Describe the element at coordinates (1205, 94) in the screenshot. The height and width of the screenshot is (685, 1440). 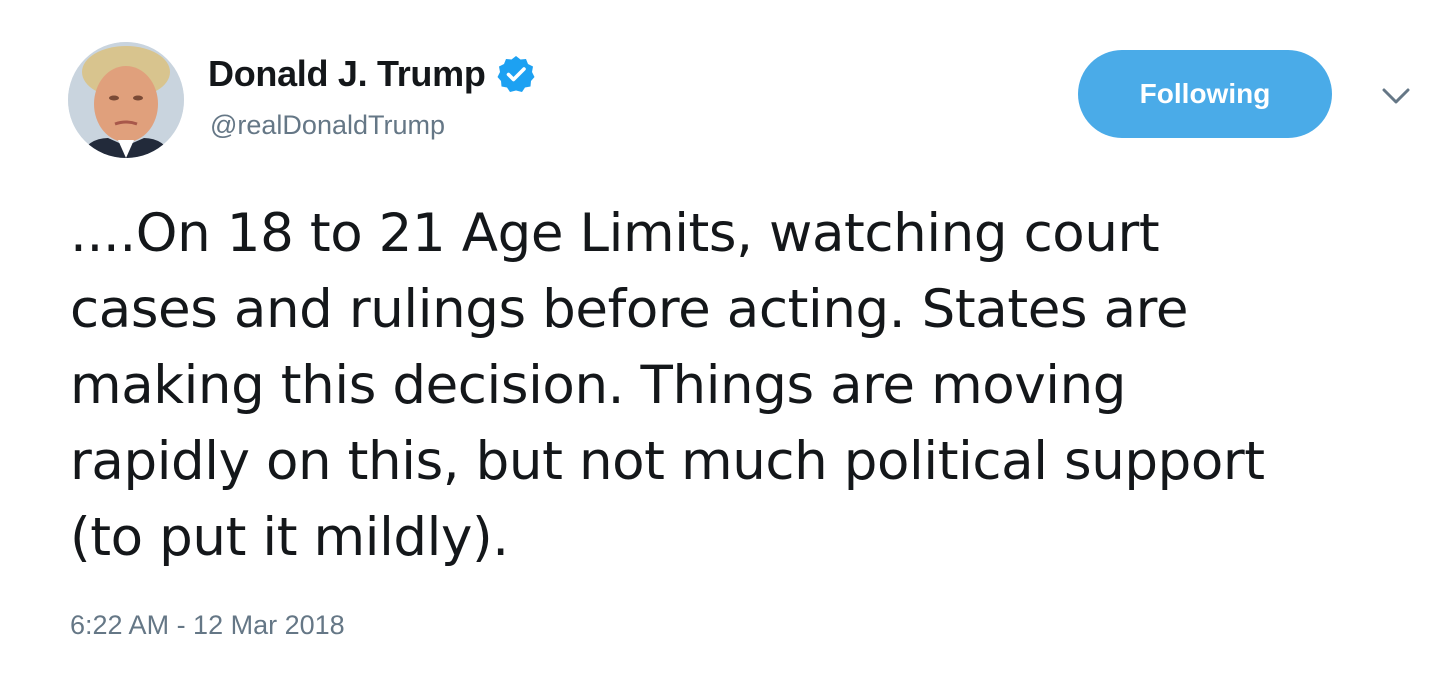
I see `following-button: Following` at that location.